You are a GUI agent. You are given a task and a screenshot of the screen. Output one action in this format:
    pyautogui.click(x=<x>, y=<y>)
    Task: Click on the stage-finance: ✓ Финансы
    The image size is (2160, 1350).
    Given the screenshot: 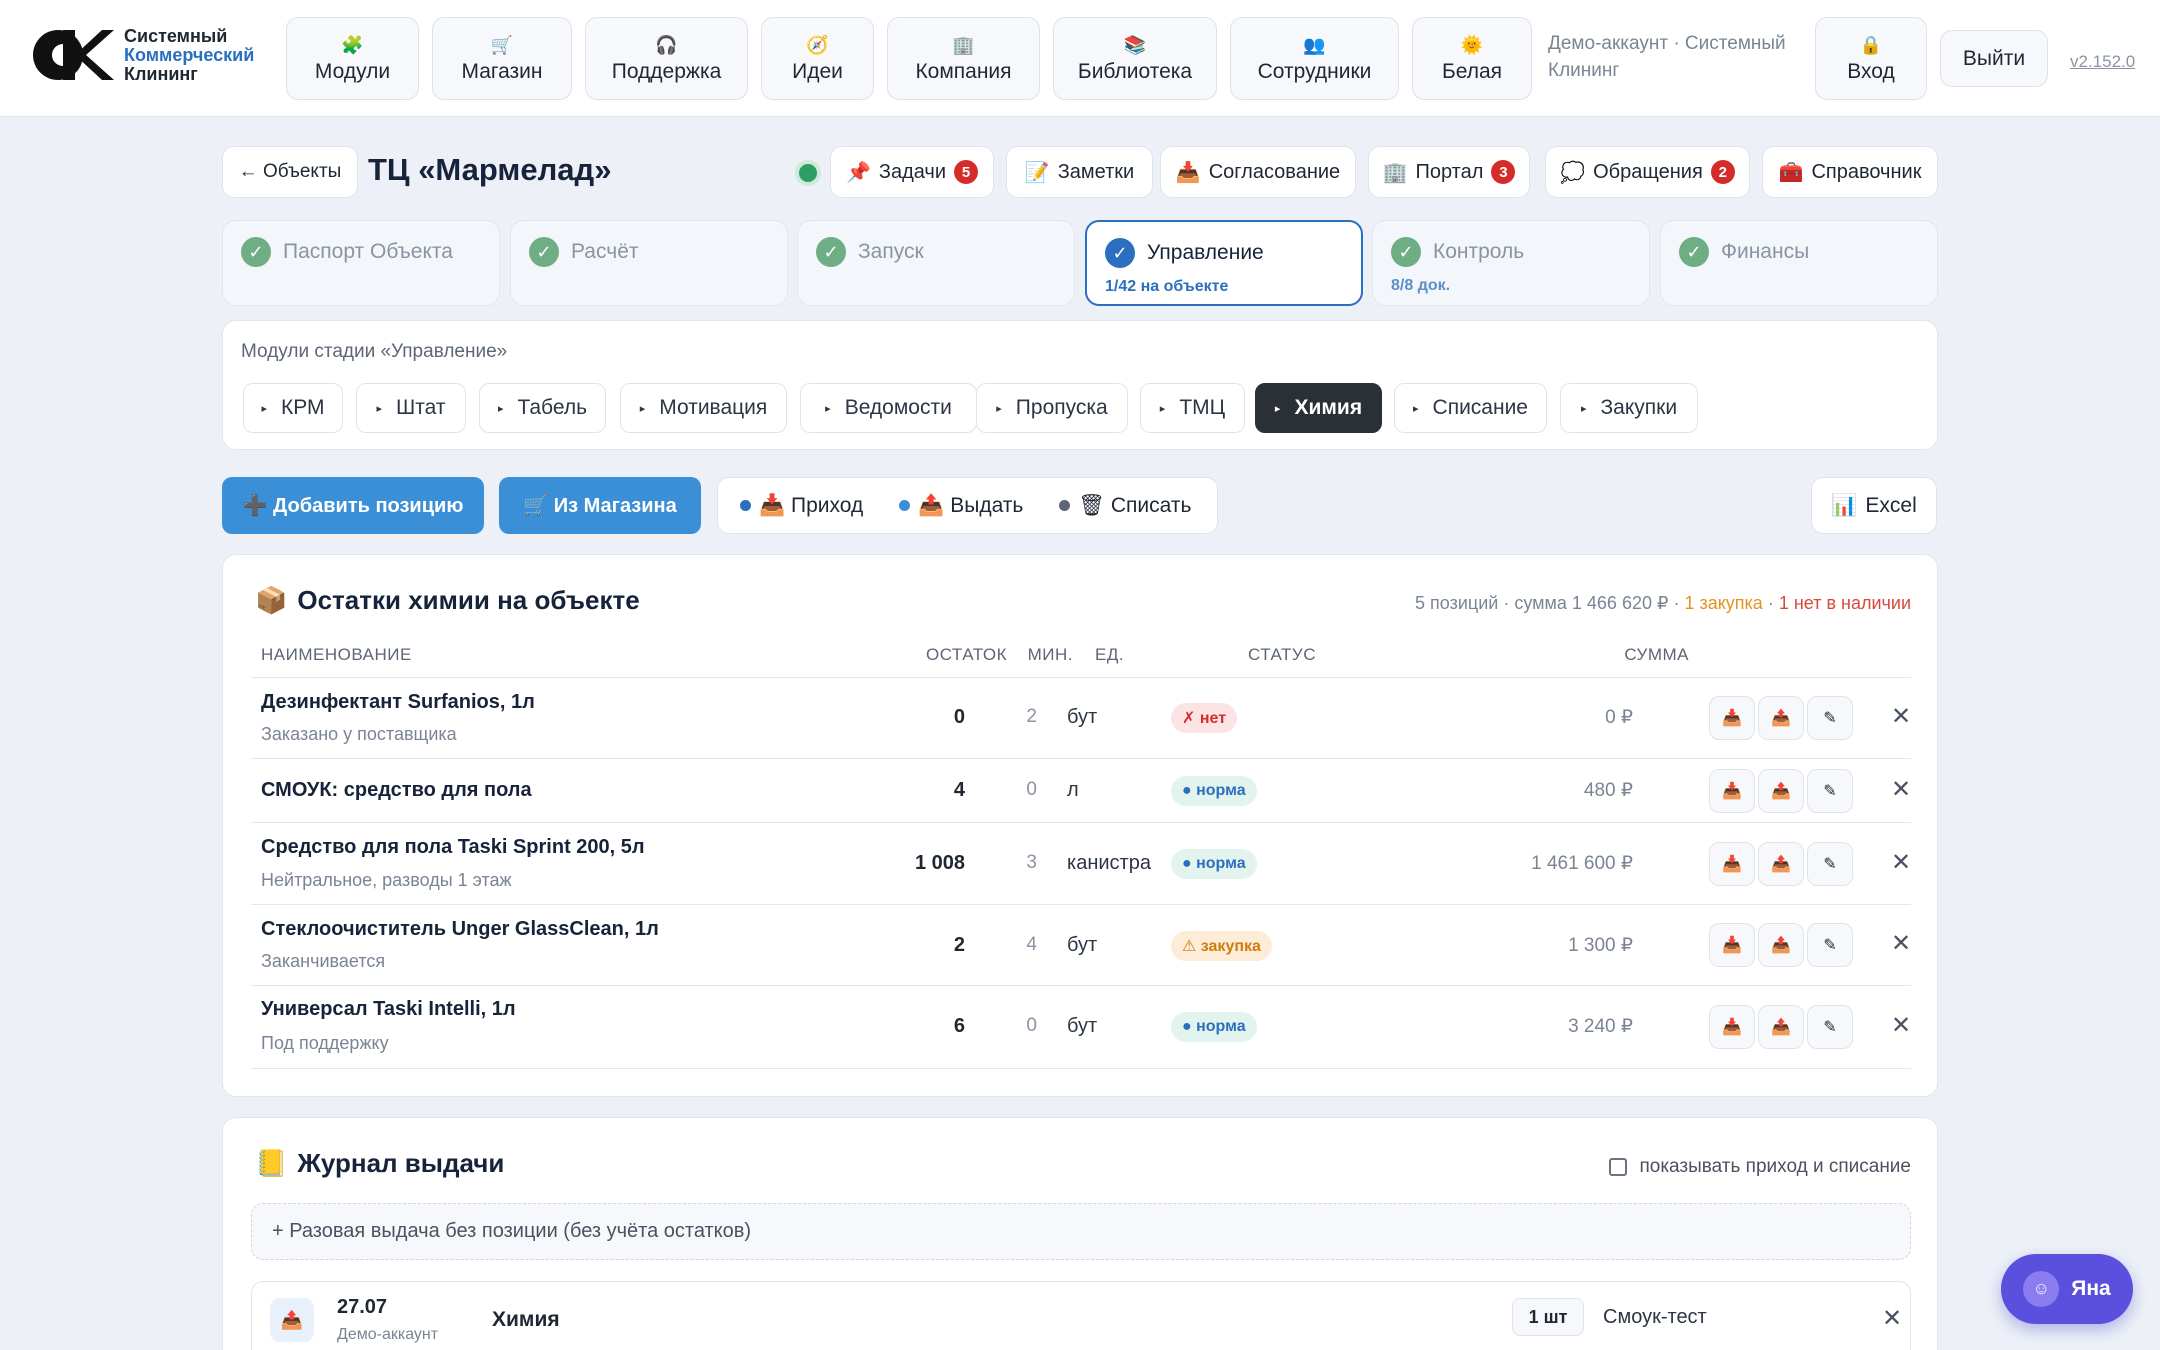 What is the action you would take?
    pyautogui.click(x=1799, y=263)
    